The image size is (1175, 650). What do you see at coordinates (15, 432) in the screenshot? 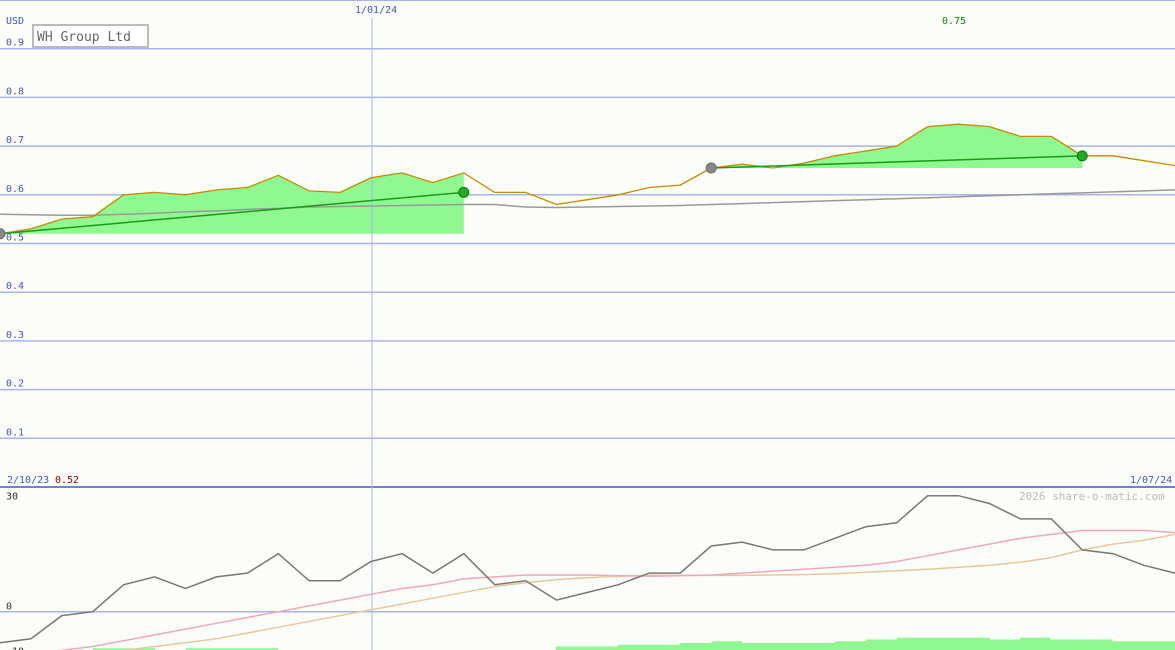
I see `price-y-tick-label: 0.1` at bounding box center [15, 432].